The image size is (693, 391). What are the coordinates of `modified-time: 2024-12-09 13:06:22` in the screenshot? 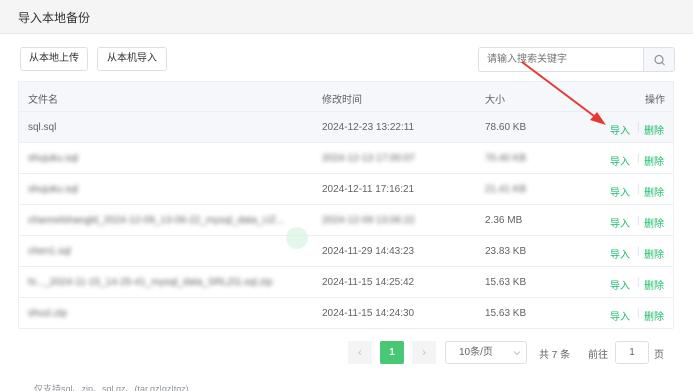 It's located at (368, 220).